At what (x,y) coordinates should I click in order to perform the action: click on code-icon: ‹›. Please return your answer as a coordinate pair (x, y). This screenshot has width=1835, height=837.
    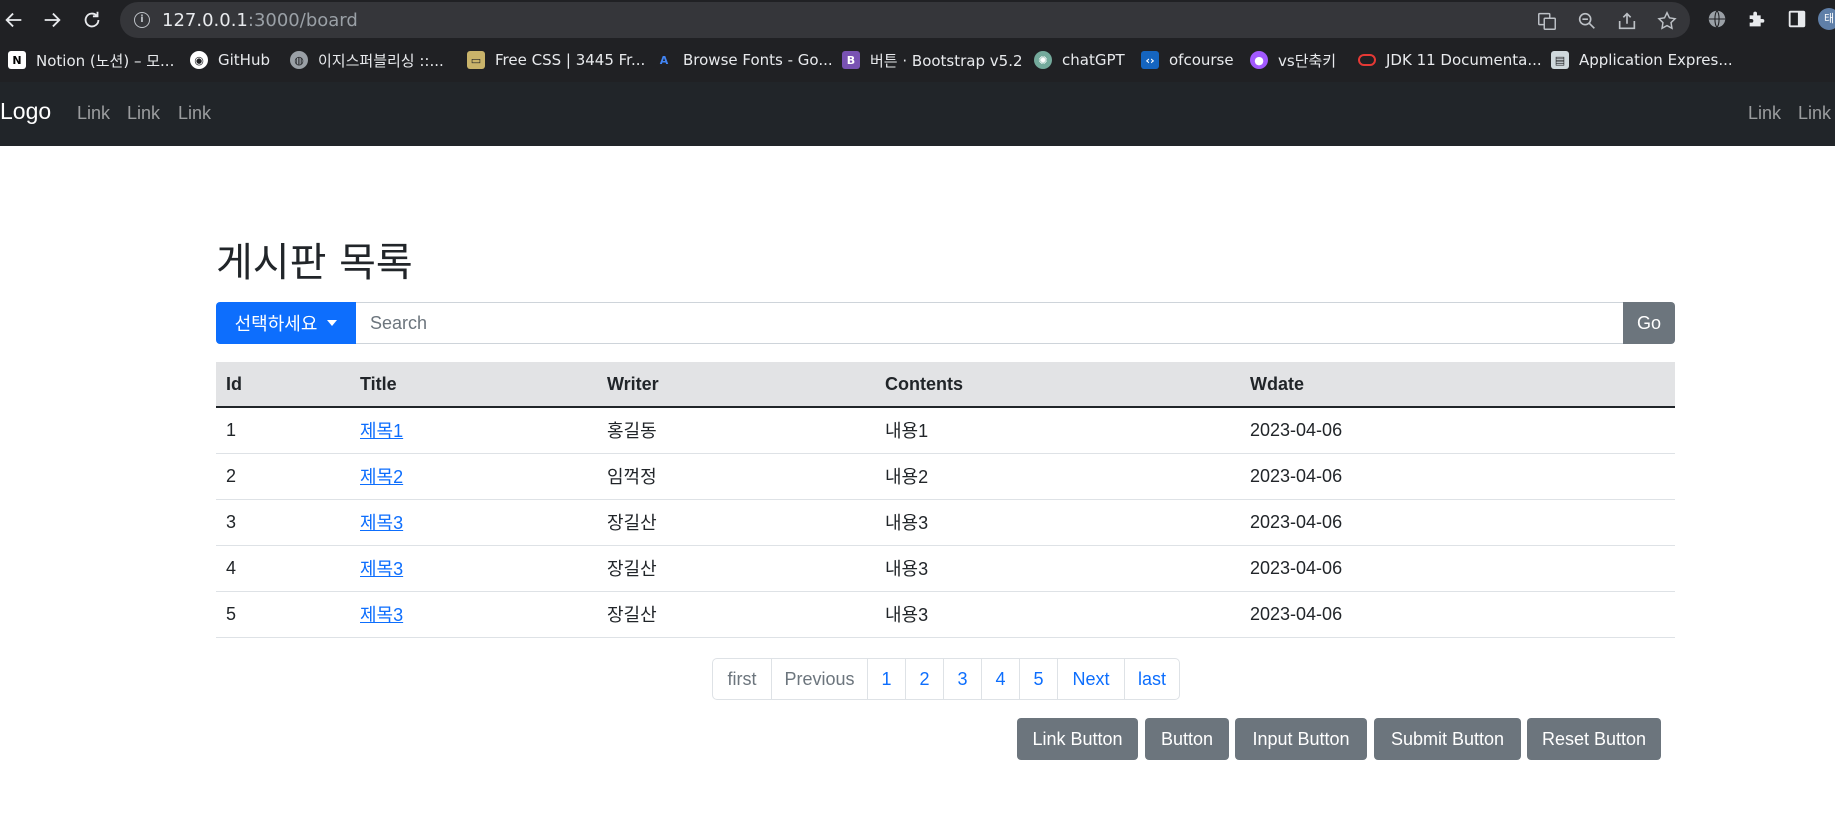
    Looking at the image, I should click on (1150, 60).